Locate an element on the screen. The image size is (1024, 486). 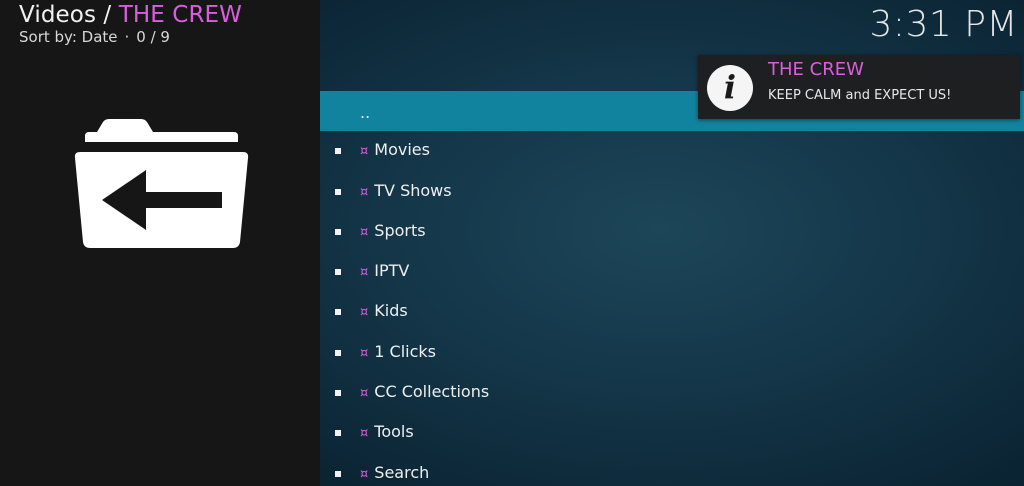
list-item: ¤ Tools is located at coordinates (672, 433).